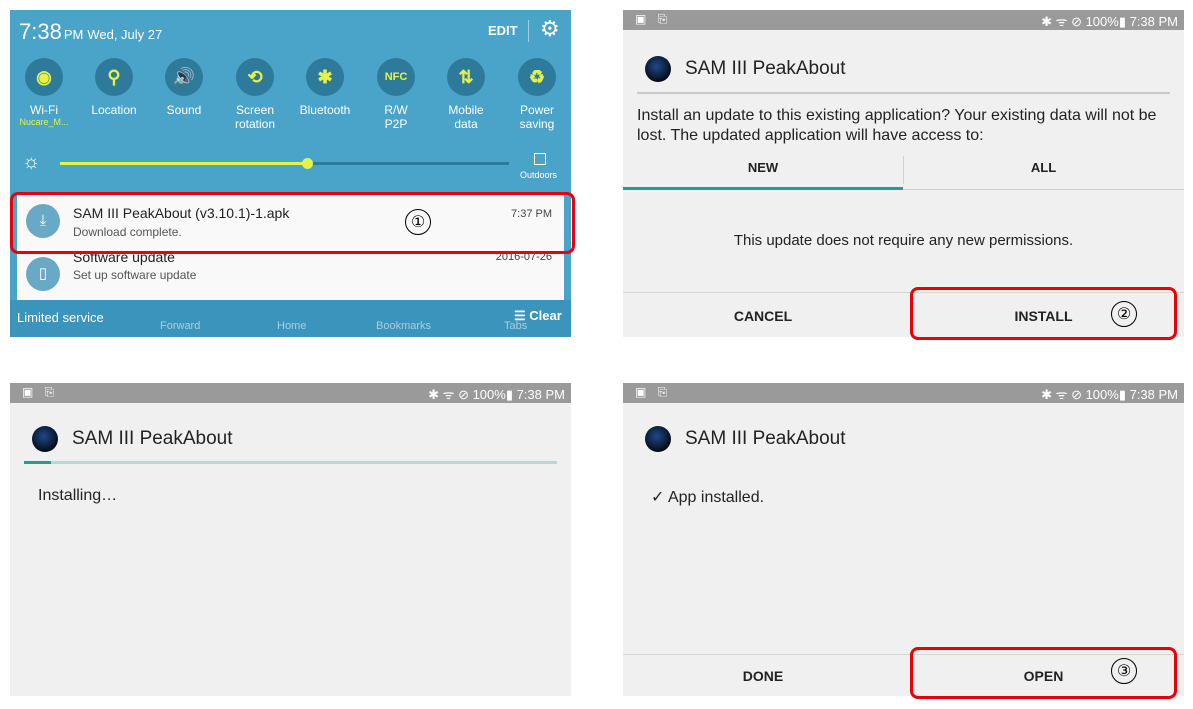 Image resolution: width=1193 pixels, height=709 pixels. Describe the element at coordinates (60, 317) in the screenshot. I see `limited-service-label: Limited service` at that location.